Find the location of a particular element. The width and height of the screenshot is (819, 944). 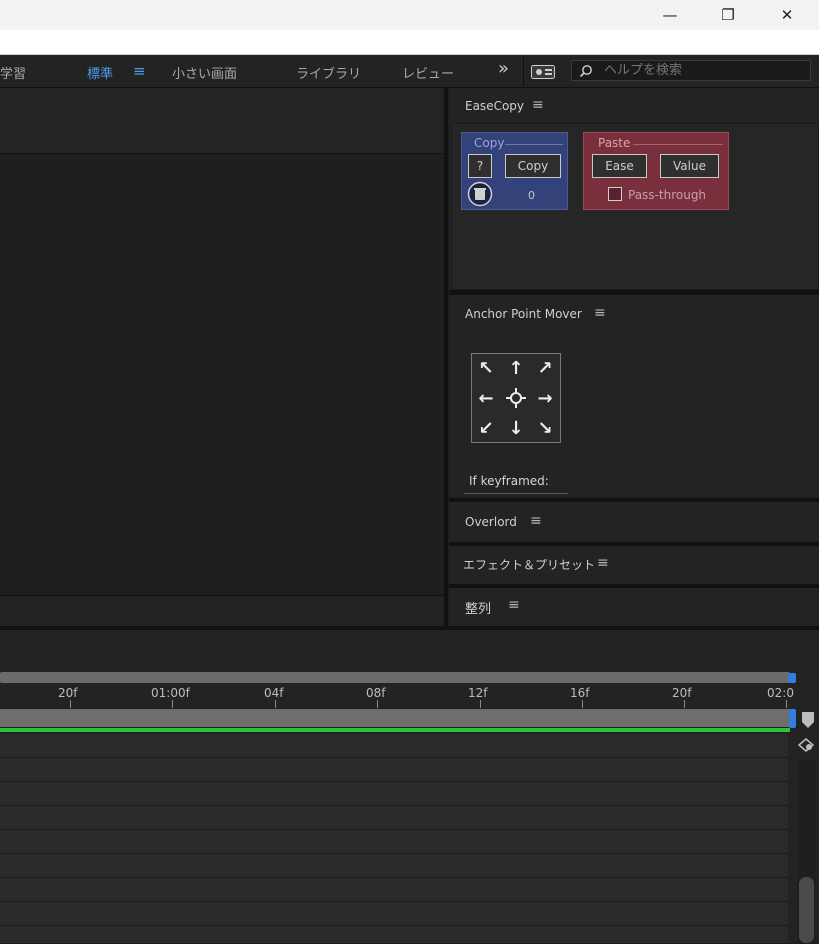

passthrough-label: Pass-through is located at coordinates (667, 195).